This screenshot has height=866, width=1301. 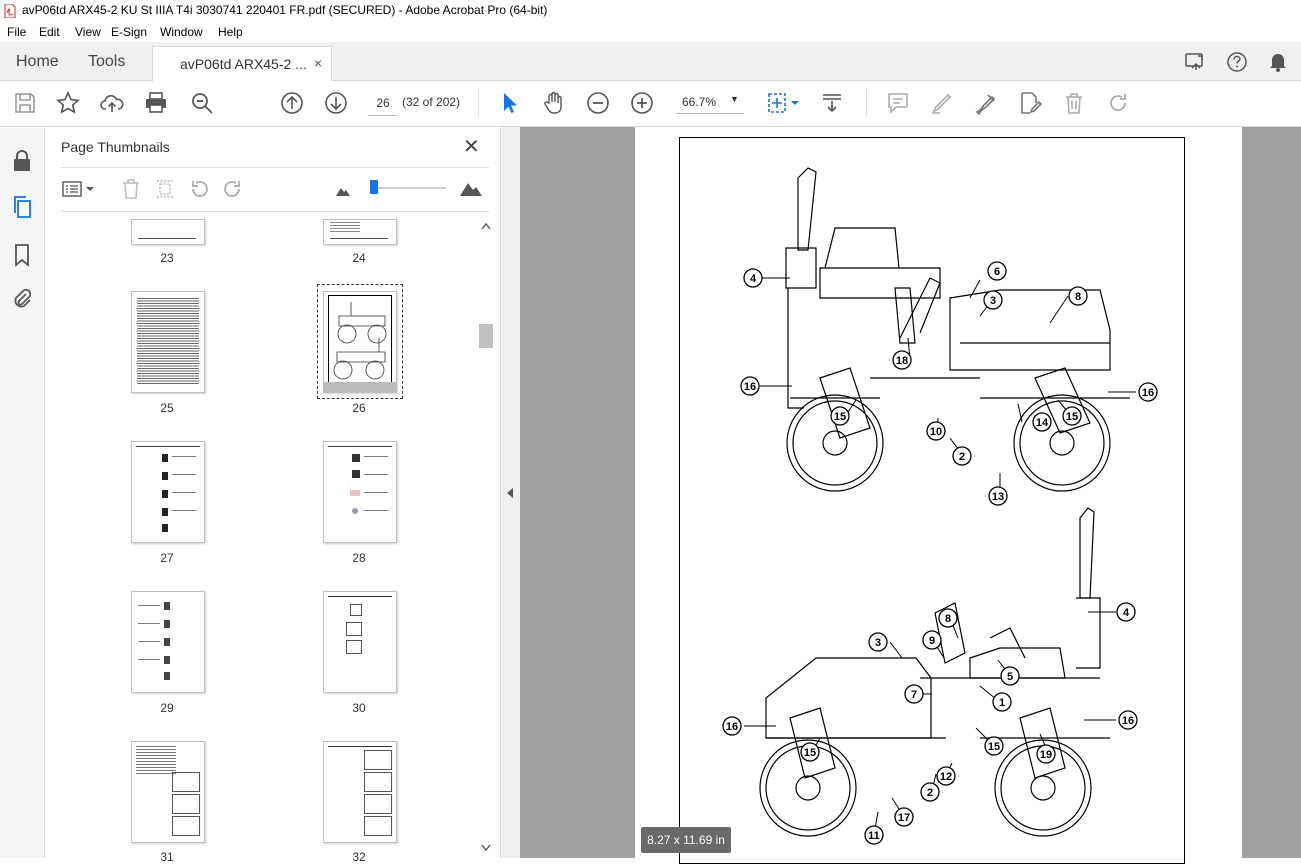 I want to click on bottom-callout-label: 5, so click(x=1010, y=677).